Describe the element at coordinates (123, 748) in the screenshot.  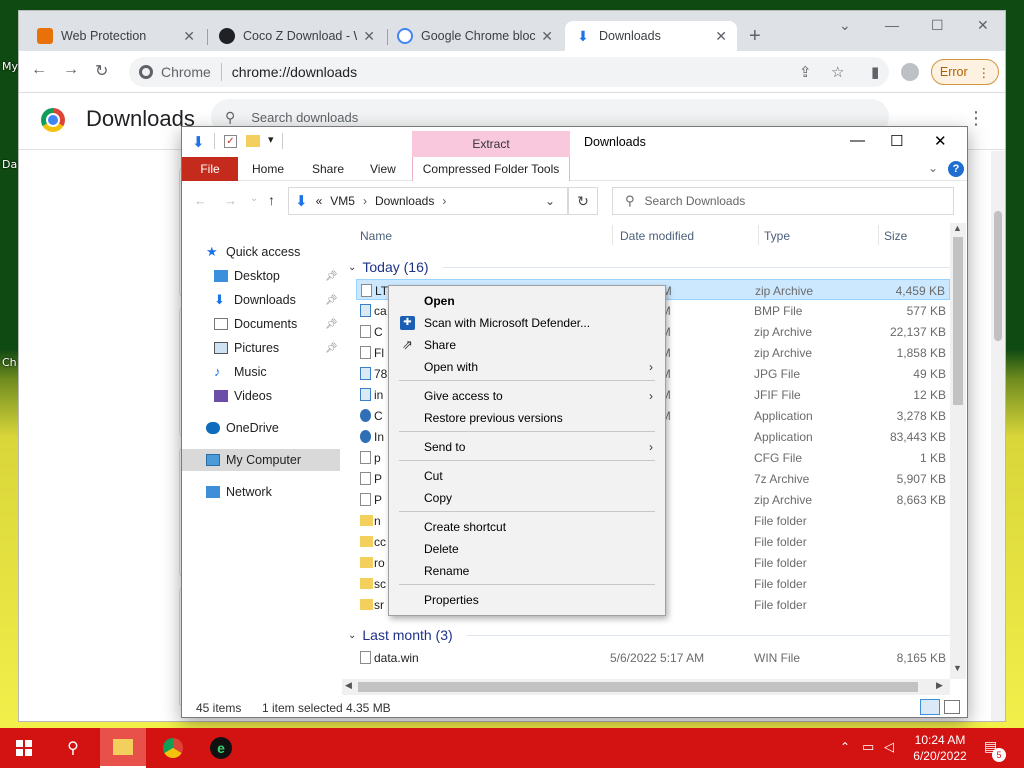
I see `taskbar-file-explorer` at that location.